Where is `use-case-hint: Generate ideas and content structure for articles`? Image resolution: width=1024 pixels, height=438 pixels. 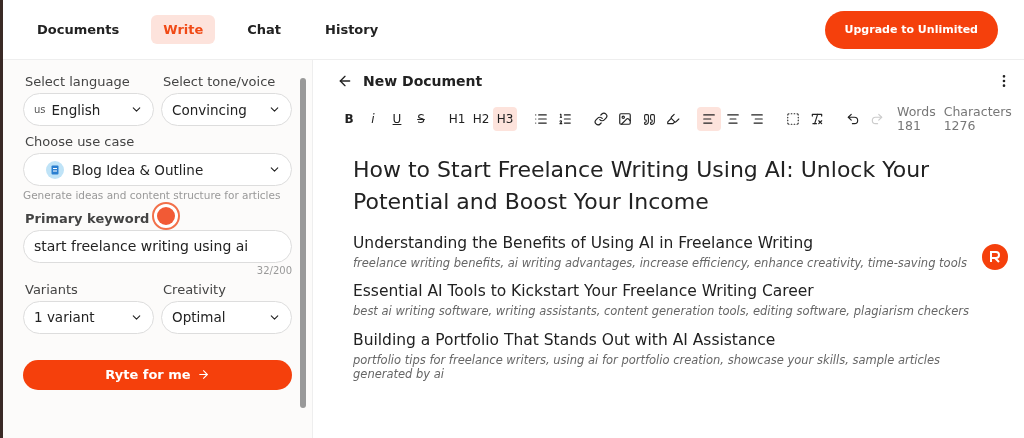
use-case-hint: Generate ideas and content structure for articles is located at coordinates (152, 196).